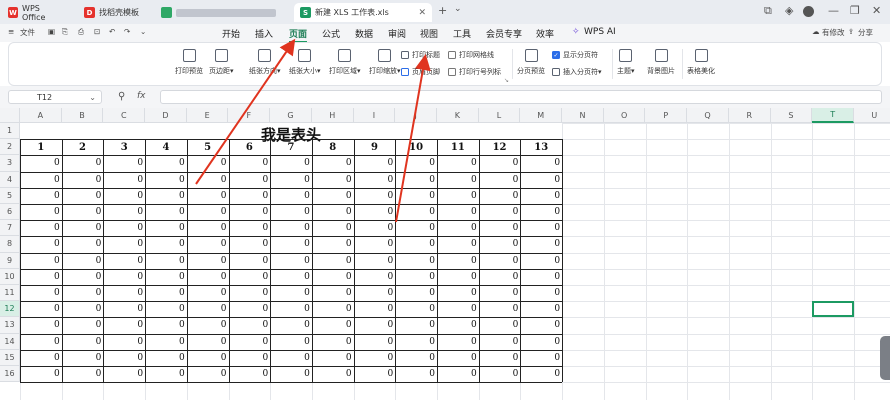  Describe the element at coordinates (545, 33) in the screenshot. I see `menu-efficiency: 效率` at that location.